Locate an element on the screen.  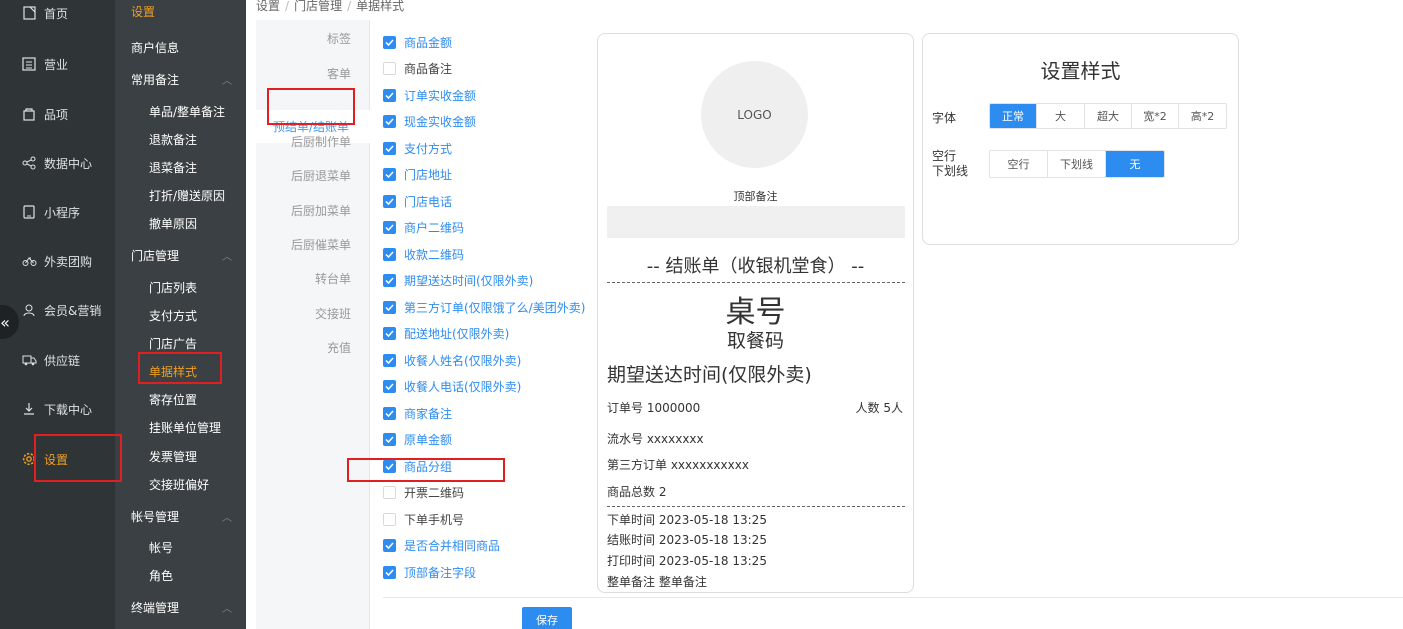
sub-nav-item: 帐号 is located at coordinates (180, 547).